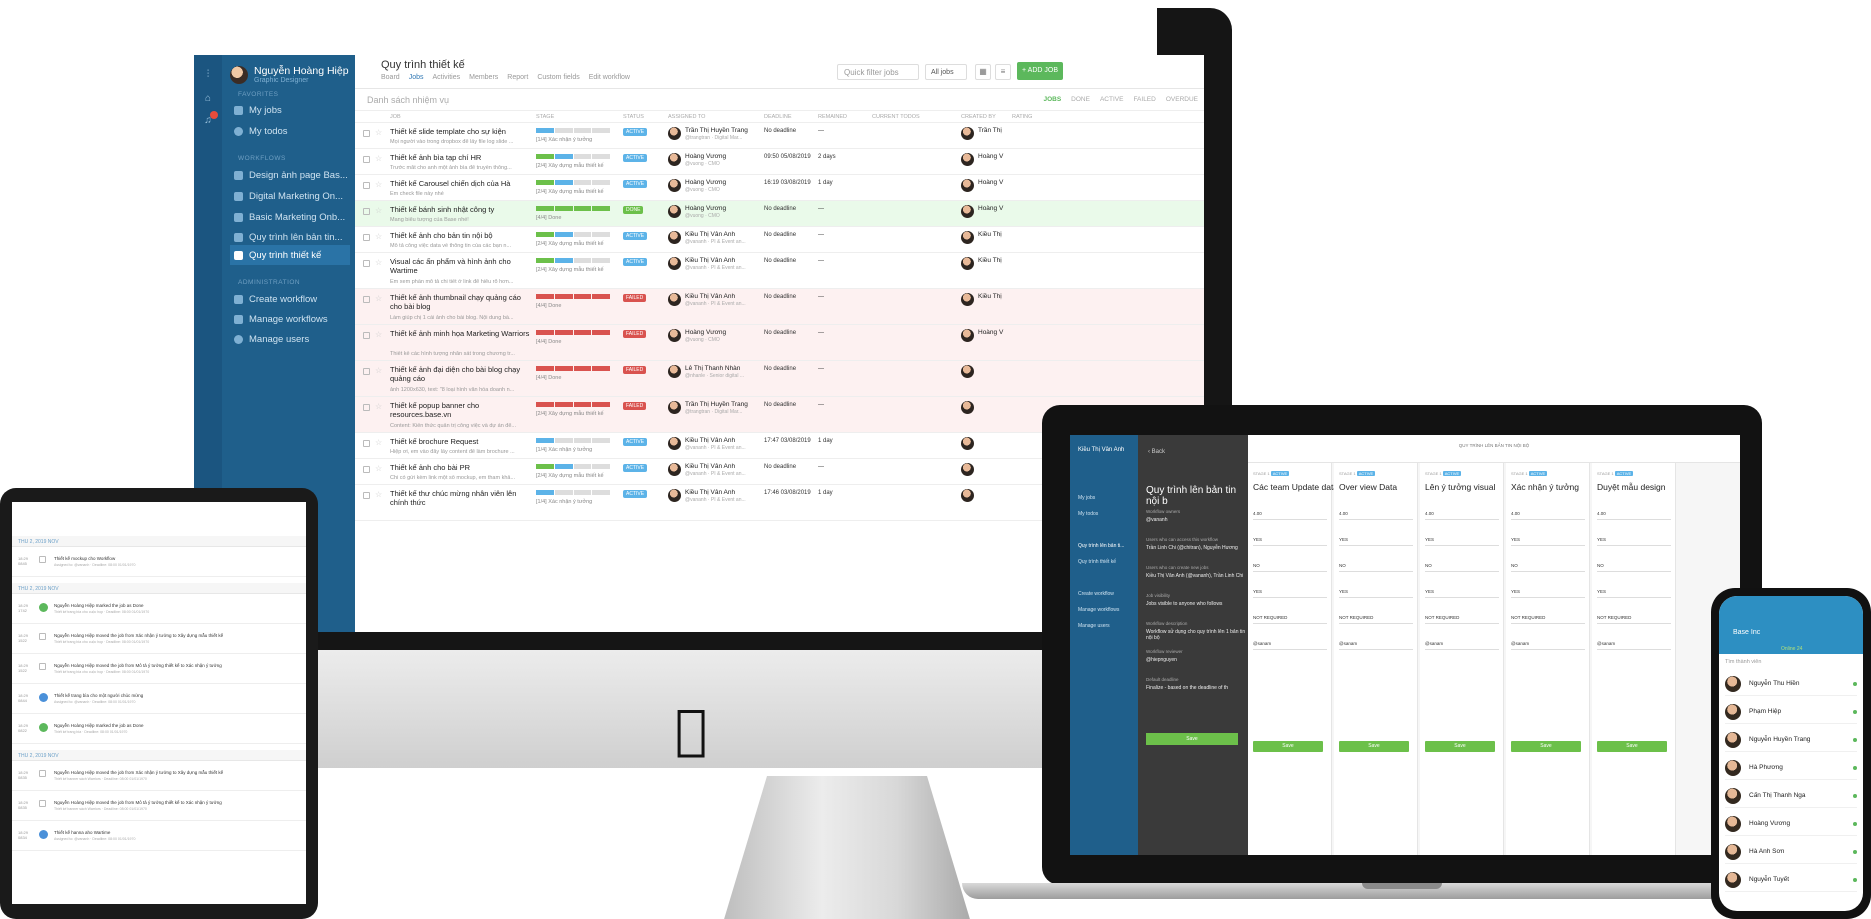 This screenshot has height=919, width=1871. Describe the element at coordinates (1791, 712) in the screenshot. I see `member-row: Phạm Hiệp` at that location.